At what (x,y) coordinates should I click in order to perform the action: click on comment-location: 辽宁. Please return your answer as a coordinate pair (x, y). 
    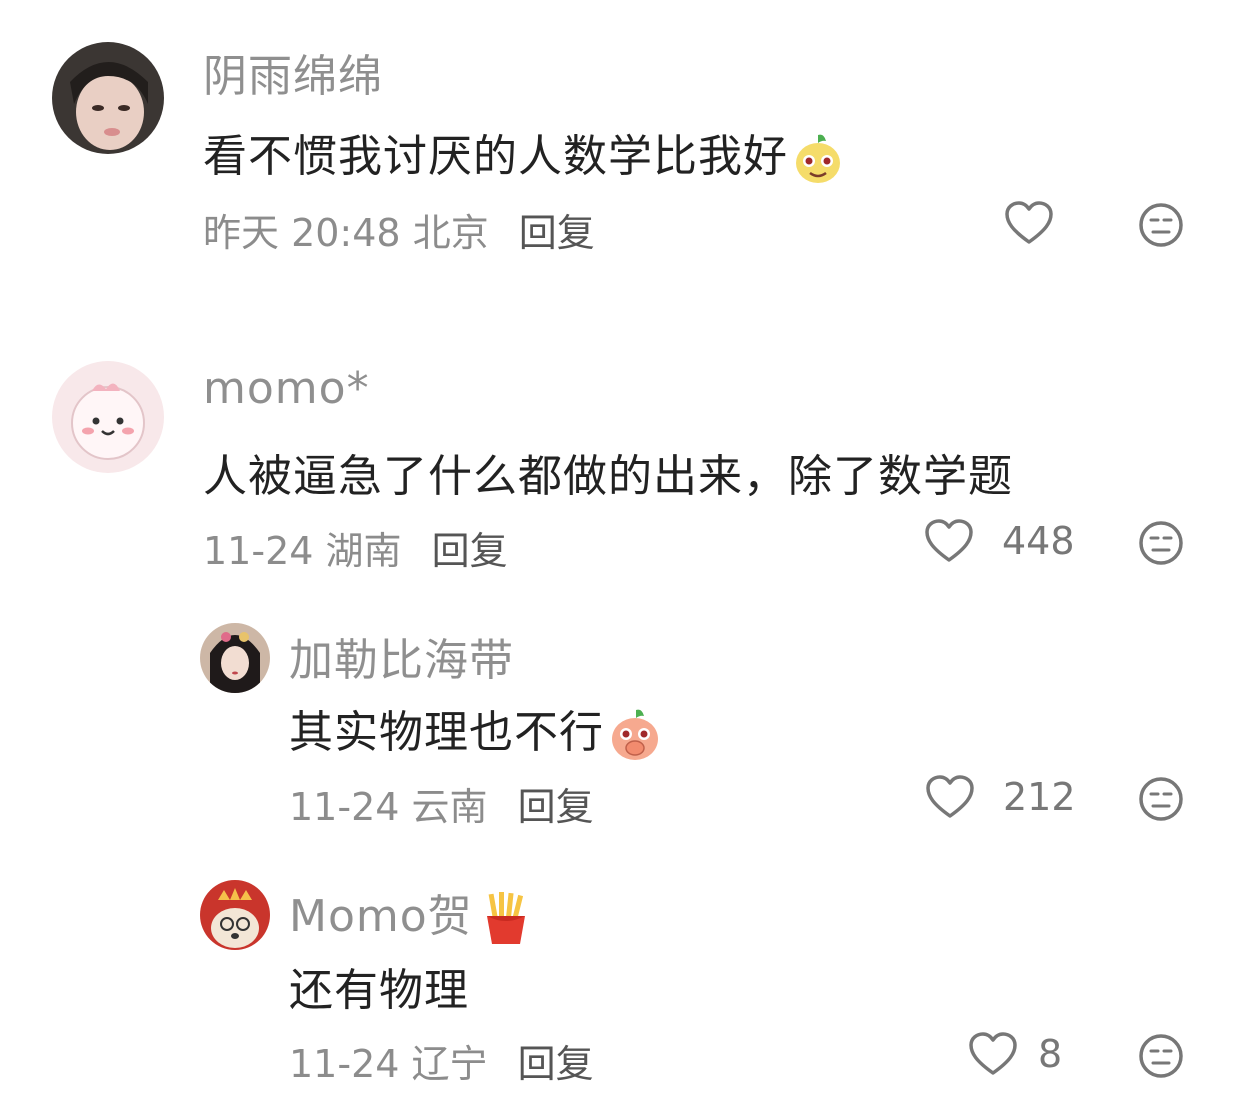
    Looking at the image, I should click on (449, 1064).